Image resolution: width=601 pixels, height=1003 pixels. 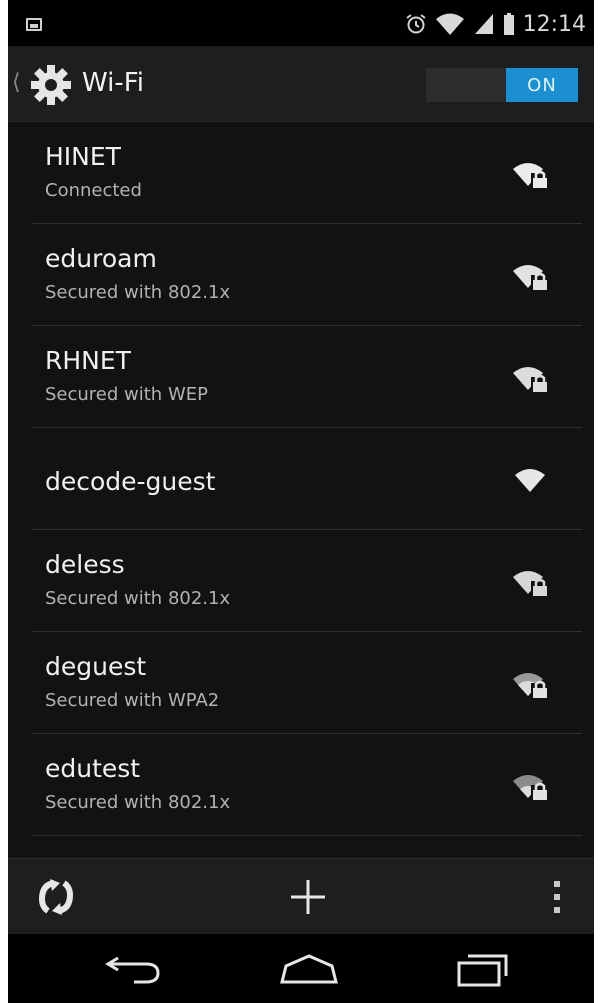 I want to click on network-item-deguest: deguest Secured with WPA2, so click(x=301, y=683).